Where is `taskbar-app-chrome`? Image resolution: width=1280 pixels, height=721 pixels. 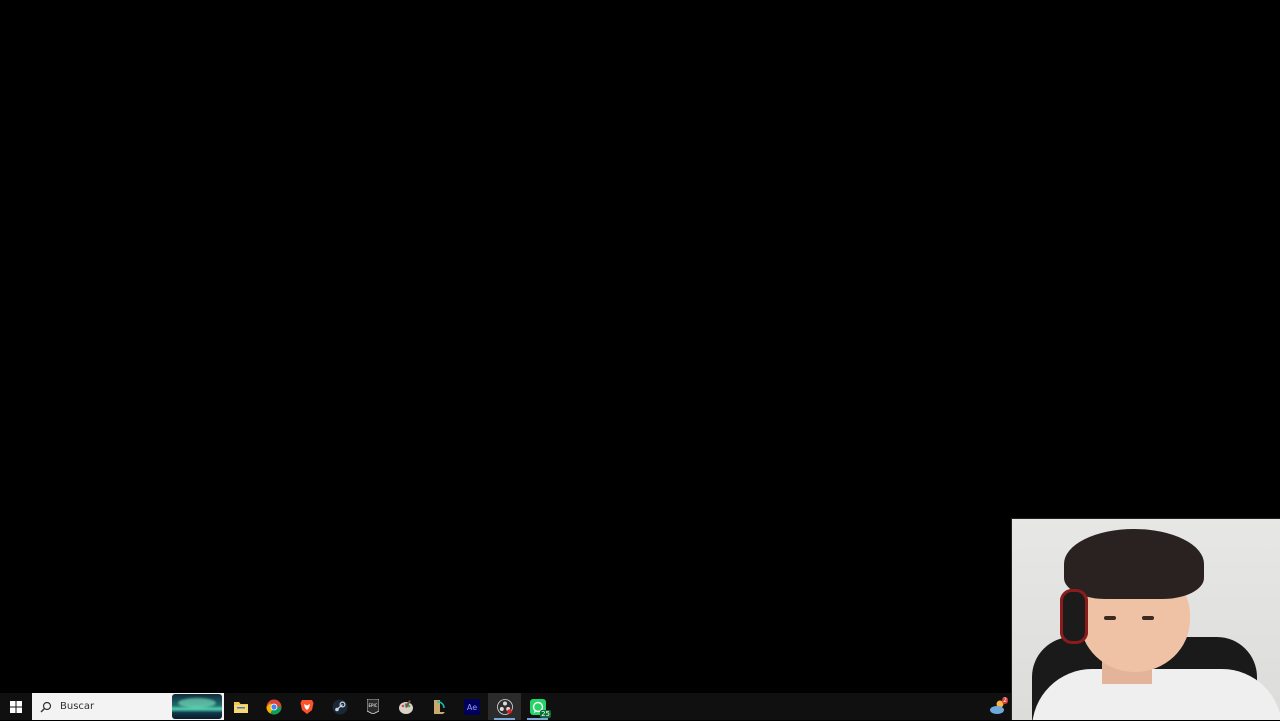
taskbar-app-chrome is located at coordinates (273, 706).